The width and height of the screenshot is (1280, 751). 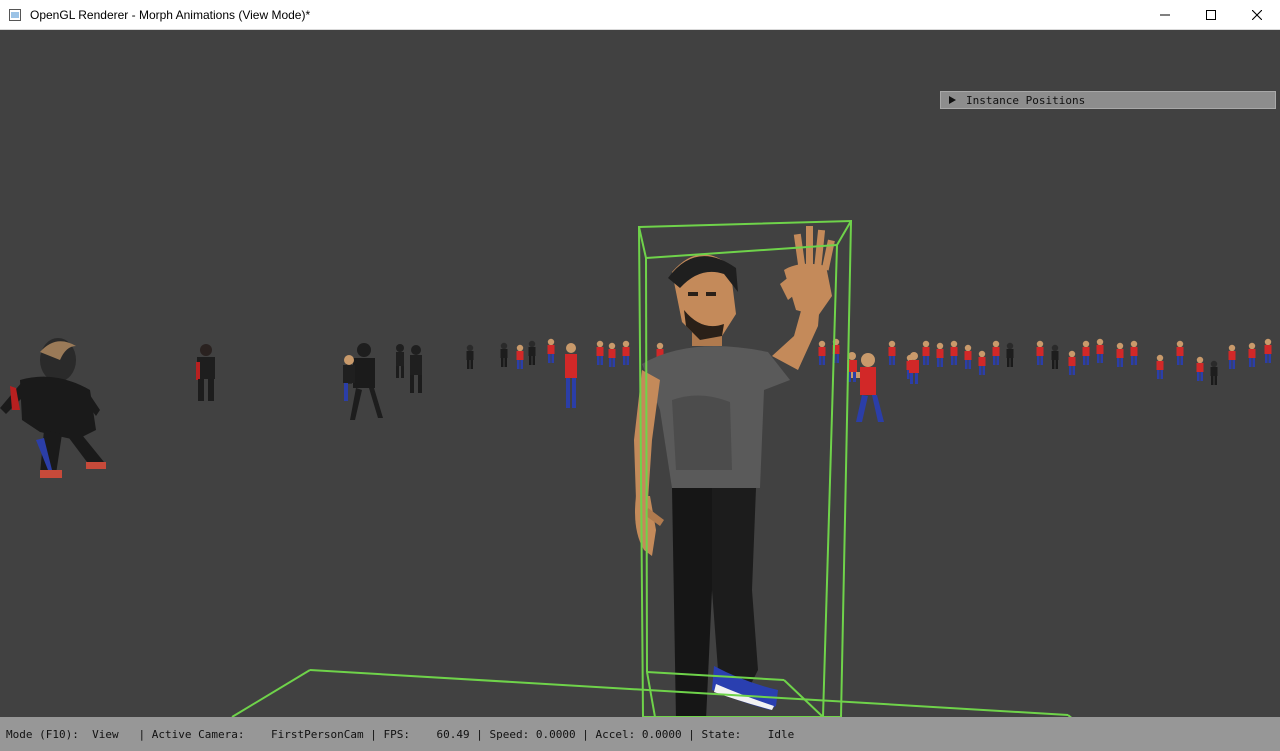 I want to click on accel-label: Accel:, so click(x=615, y=734).